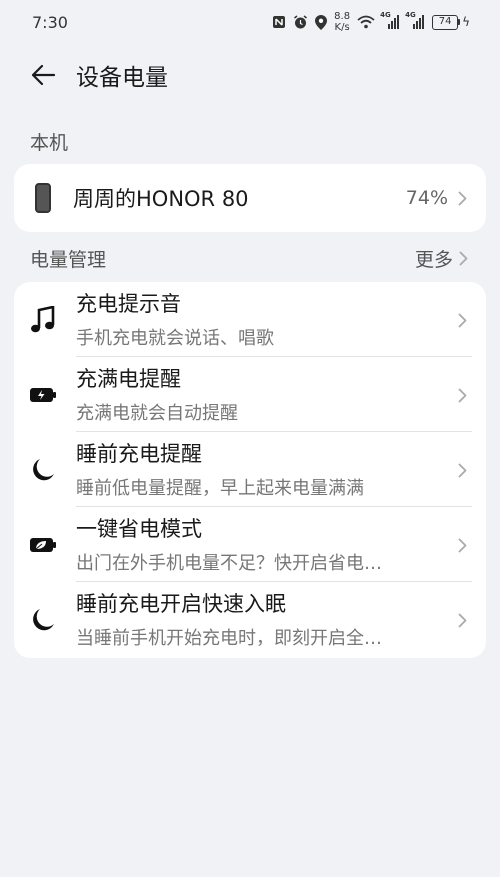 The image size is (500, 877). I want to click on more-label: 更多, so click(433, 260).